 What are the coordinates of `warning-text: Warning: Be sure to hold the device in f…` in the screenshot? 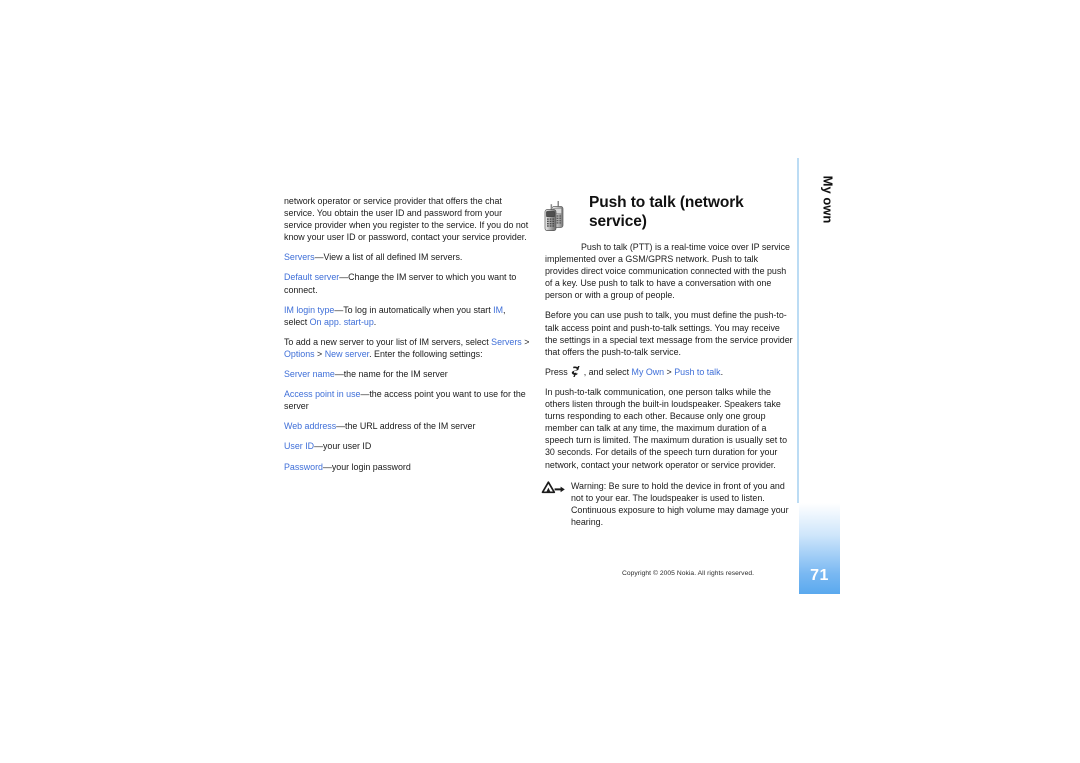 It's located at (680, 503).